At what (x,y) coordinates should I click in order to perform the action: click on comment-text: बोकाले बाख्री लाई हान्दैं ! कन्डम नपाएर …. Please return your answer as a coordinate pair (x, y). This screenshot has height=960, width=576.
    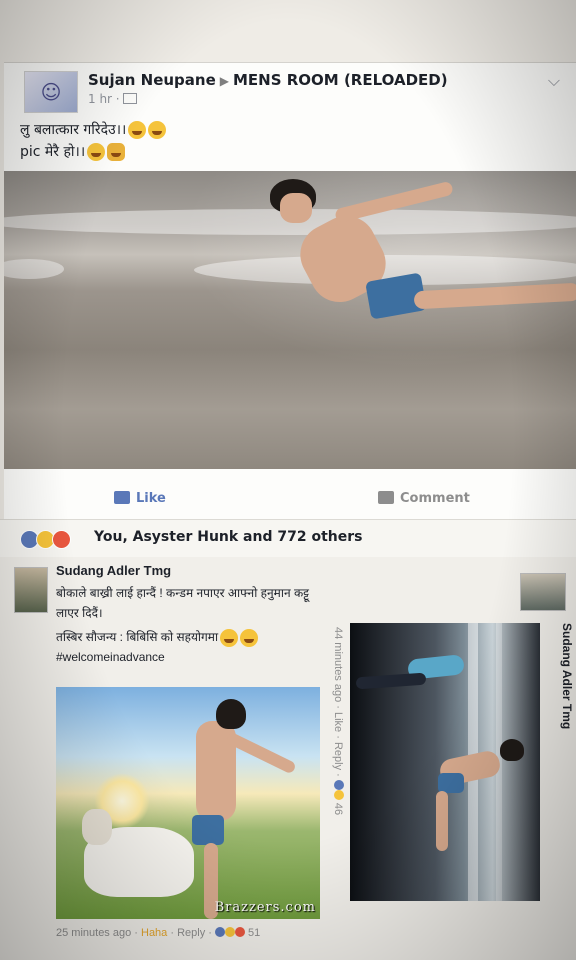
    Looking at the image, I should click on (183, 603).